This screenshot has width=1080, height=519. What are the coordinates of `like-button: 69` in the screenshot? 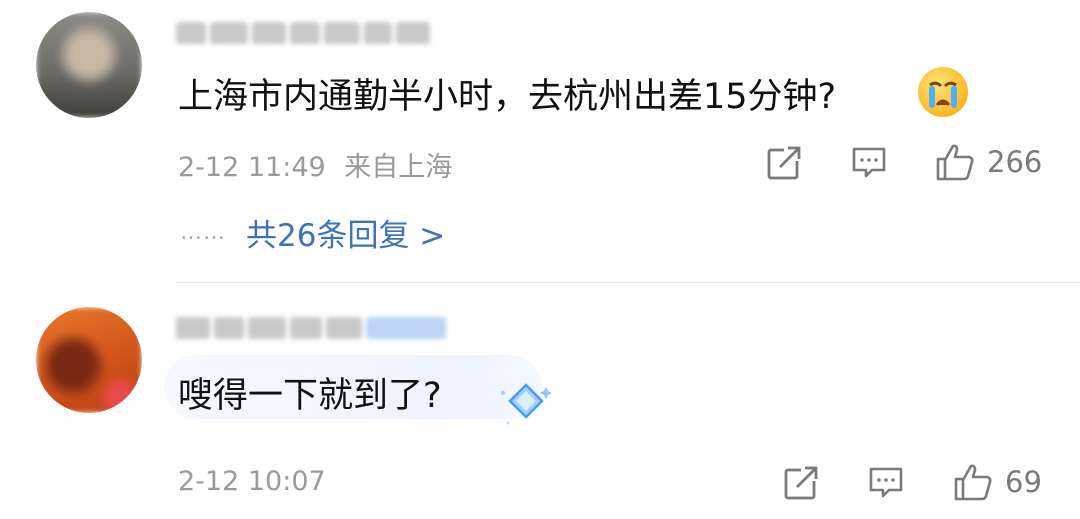 It's located at (997, 482).